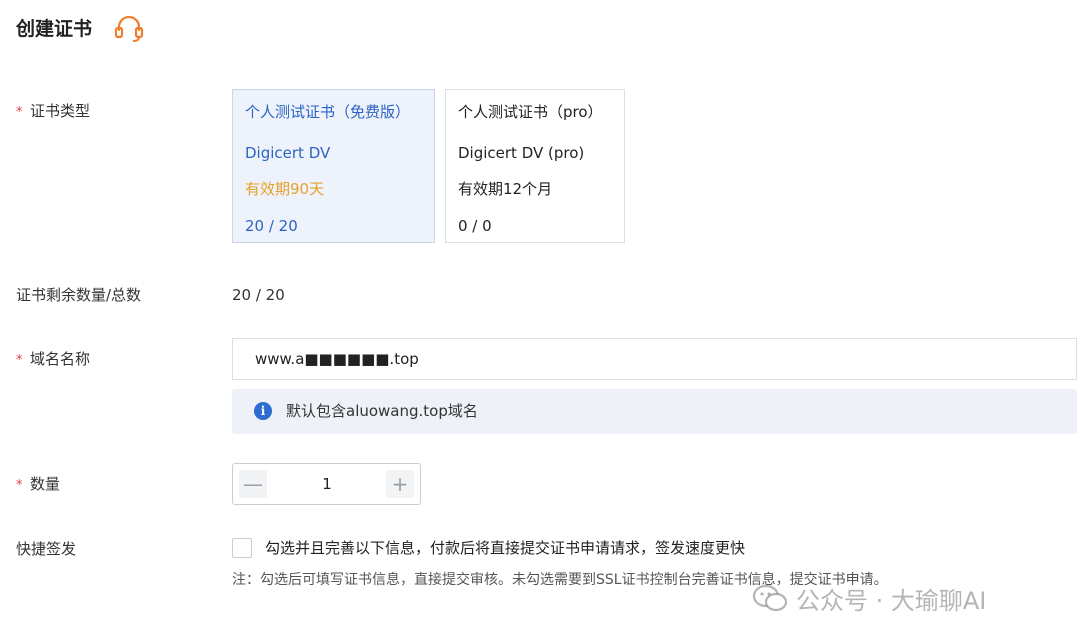 This screenshot has height=640, width=1080. I want to click on domain-label: * 域名名称, so click(53, 360).